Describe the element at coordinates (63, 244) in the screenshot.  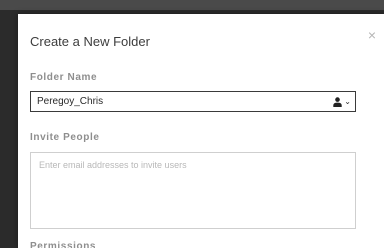
I see `permissions-label: Permissions` at that location.